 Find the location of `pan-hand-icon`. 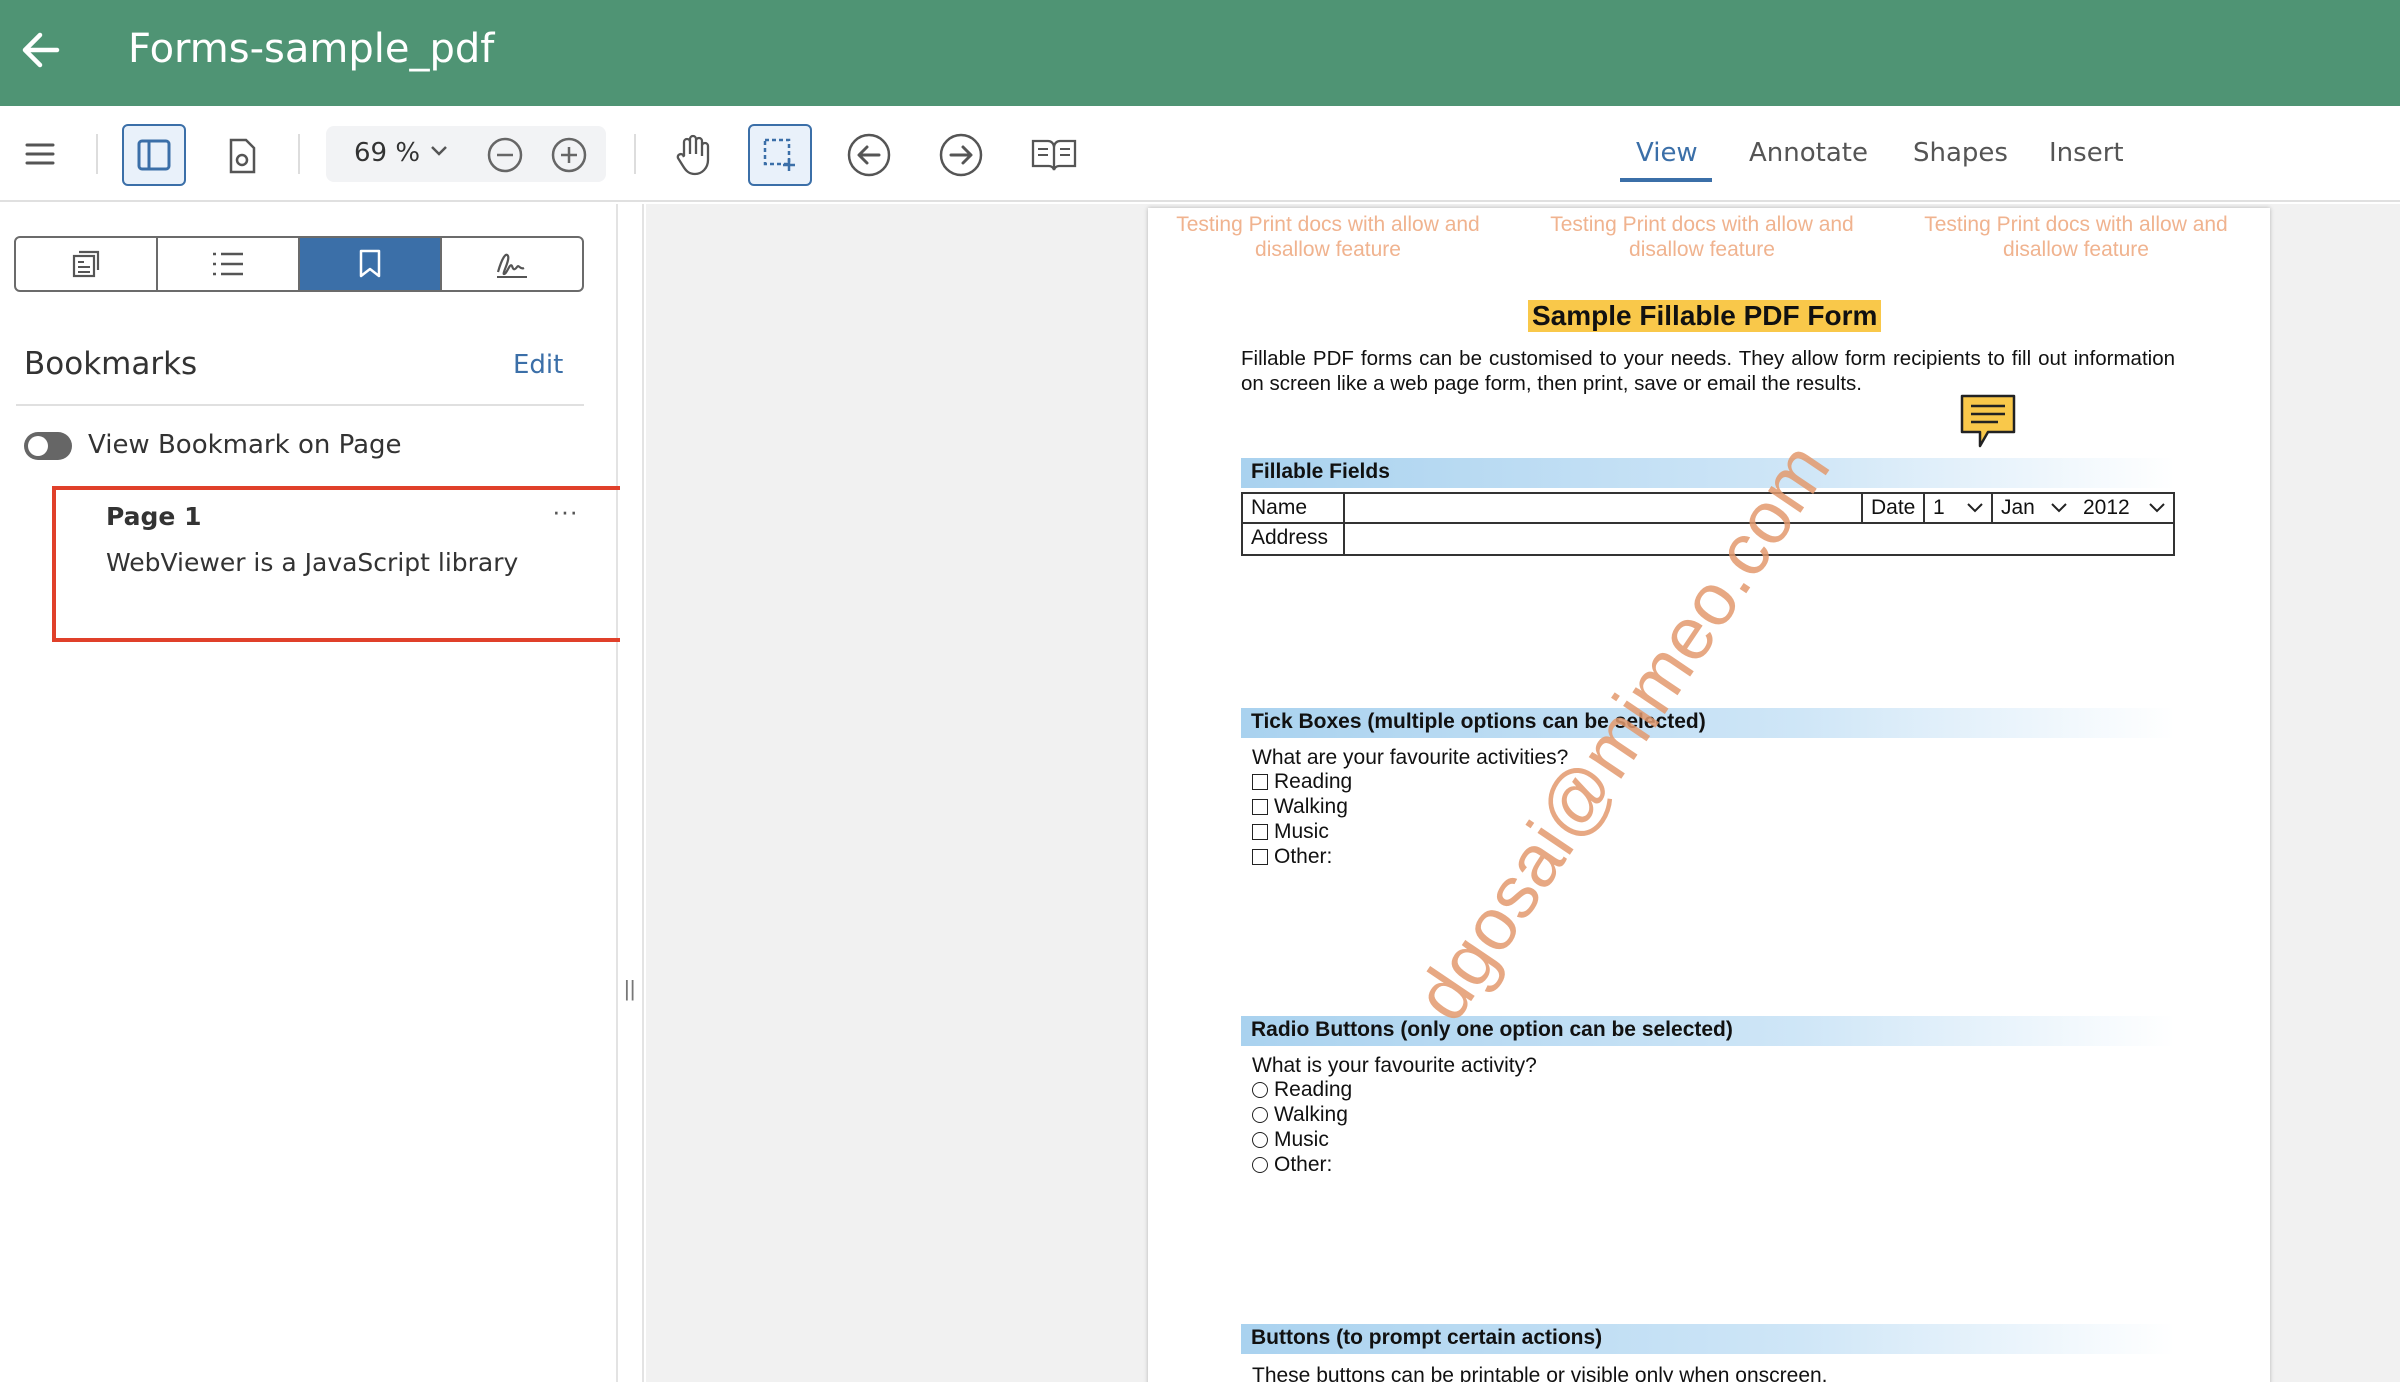

pan-hand-icon is located at coordinates (693, 155).